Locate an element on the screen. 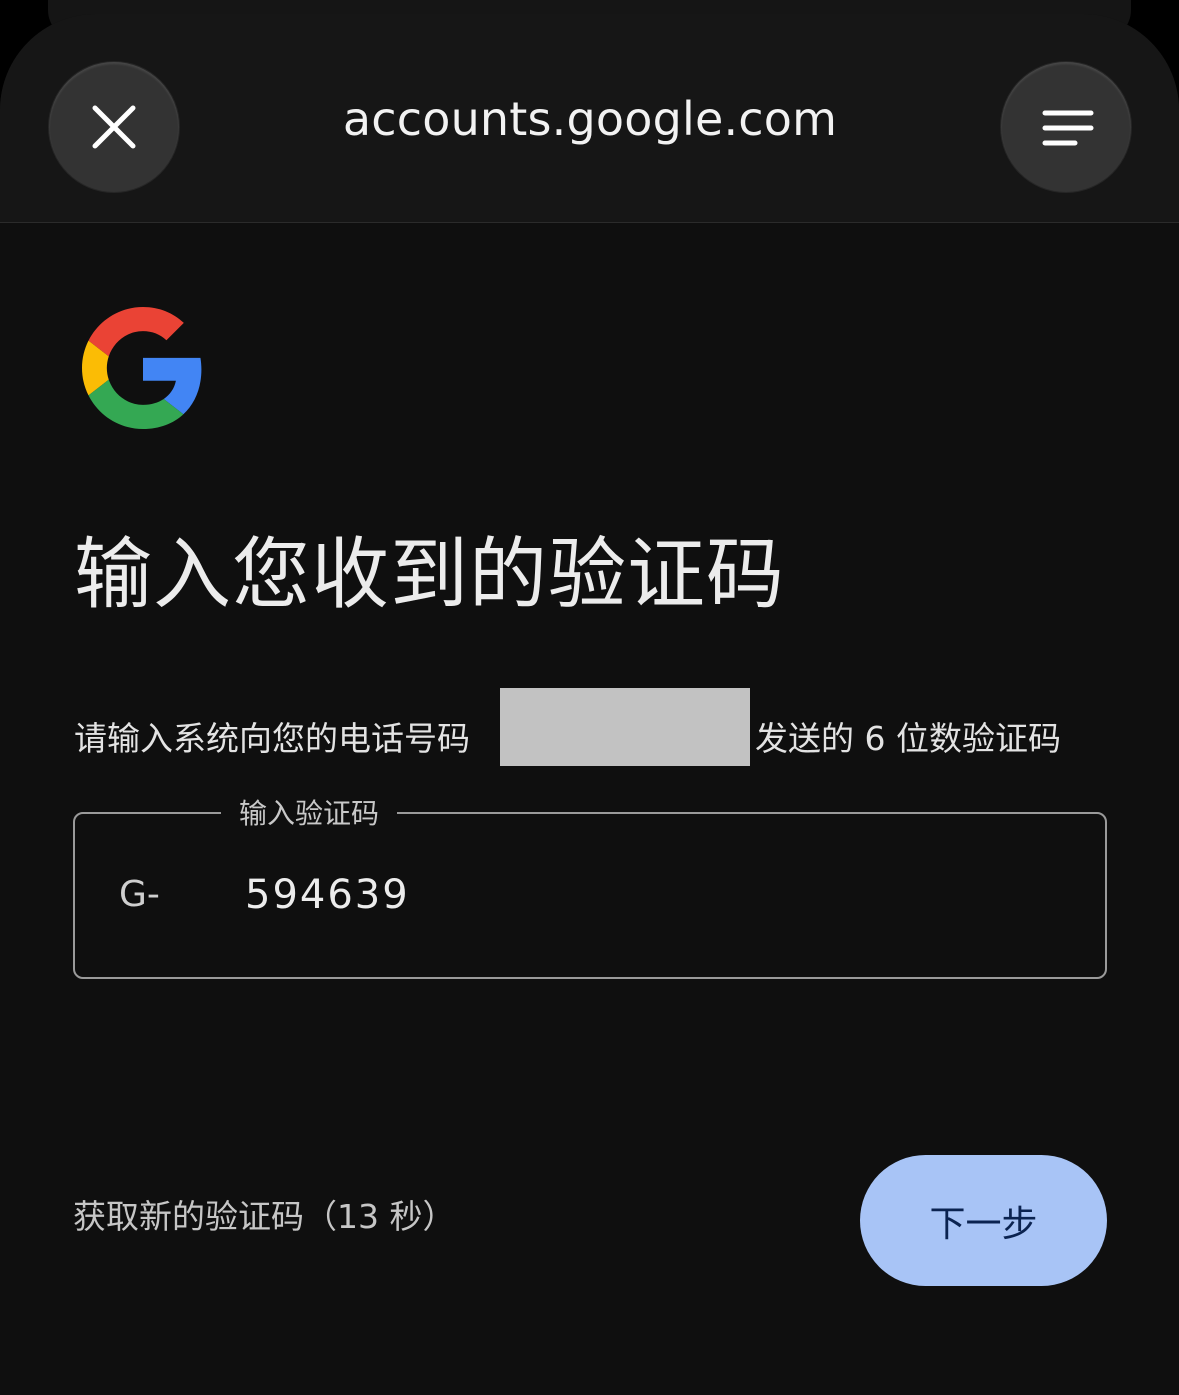 This screenshot has width=1179, height=1395. description-text-end: 发送的 6 位数验证码 is located at coordinates (908, 738).